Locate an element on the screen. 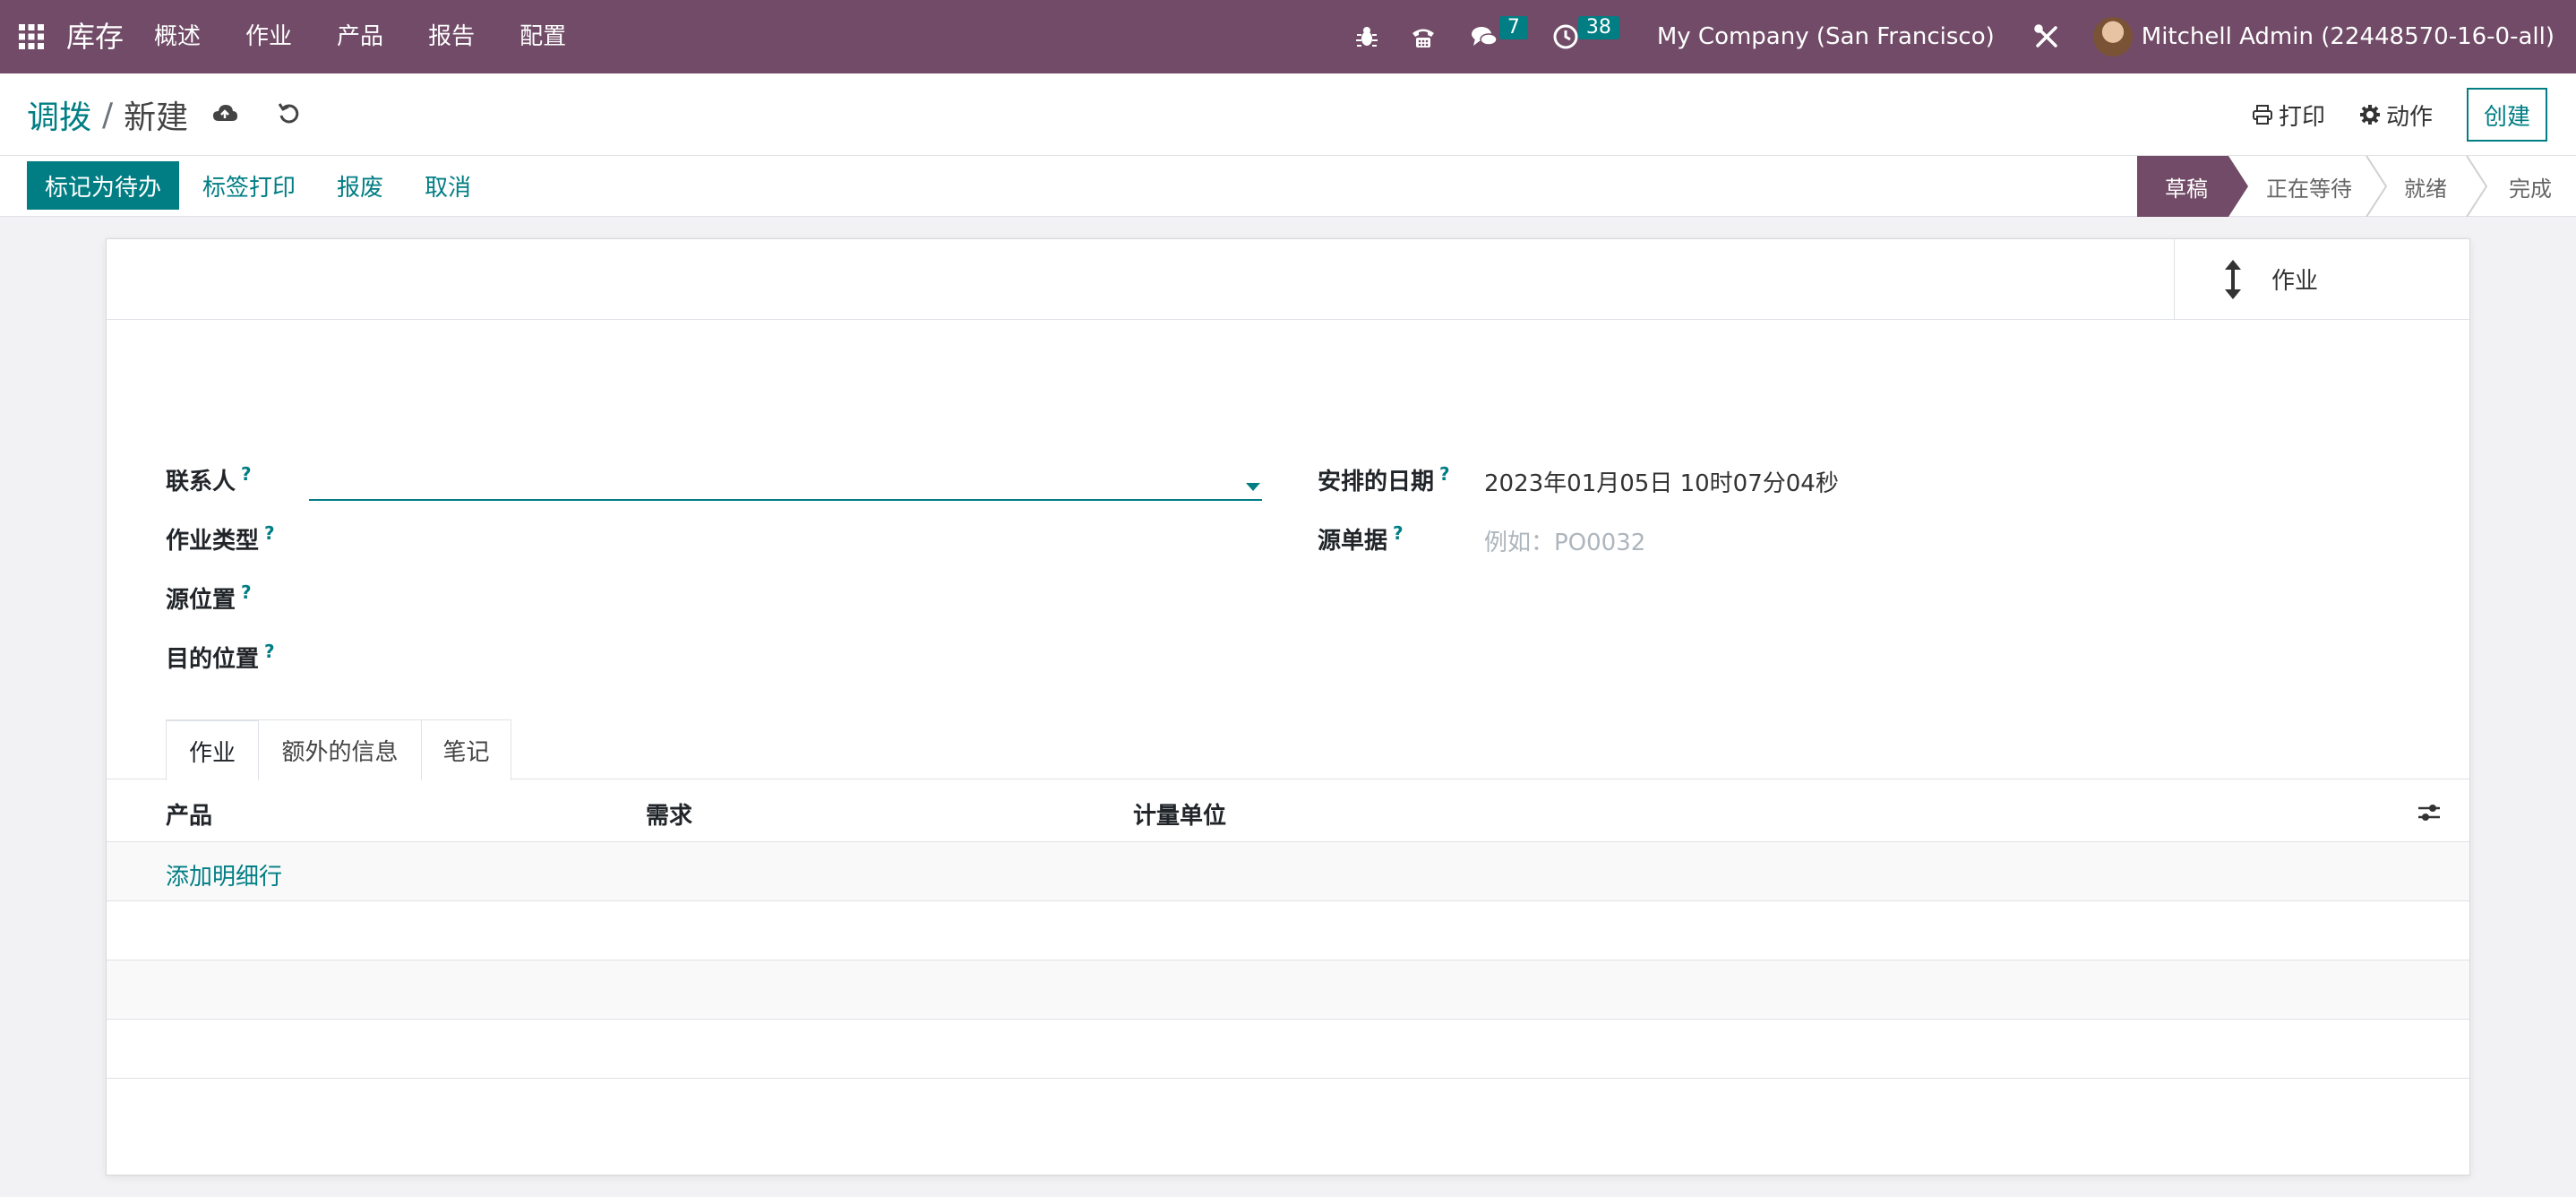 This screenshot has height=1197, width=2576. optional-columns-icon is located at coordinates (2429, 812).